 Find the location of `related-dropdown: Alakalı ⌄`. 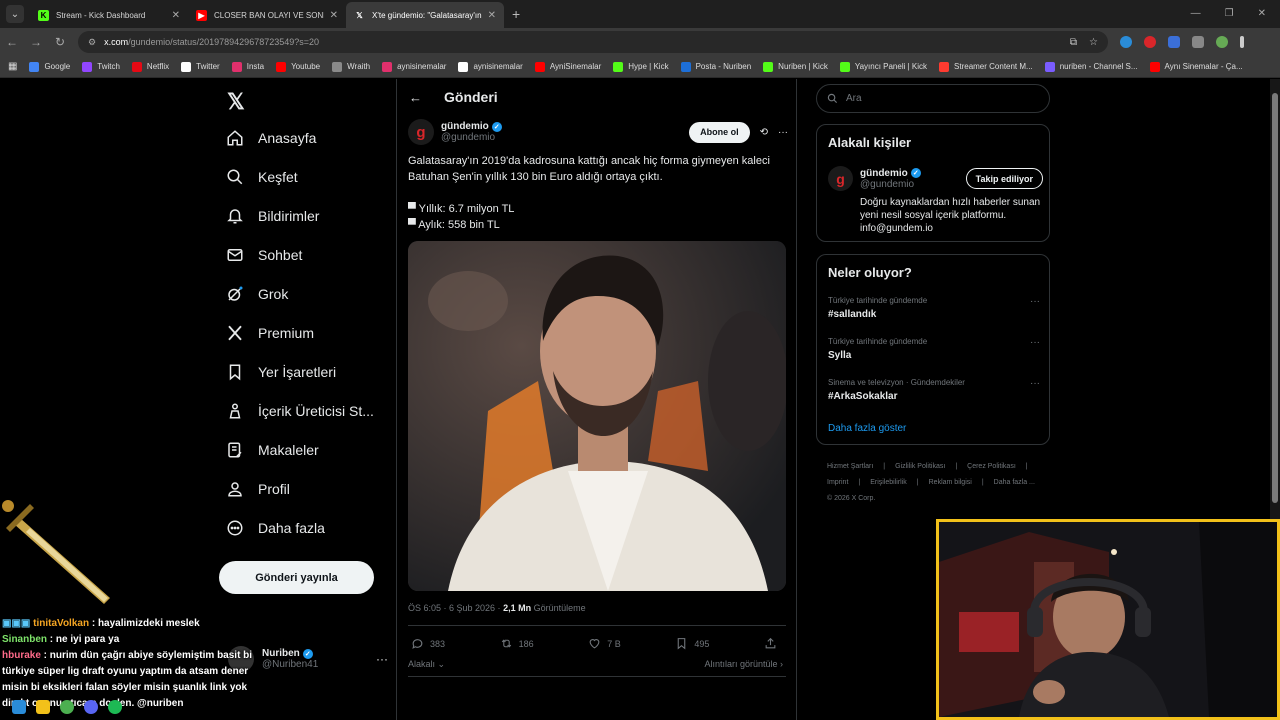

related-dropdown: Alakalı ⌄ is located at coordinates (426, 664).